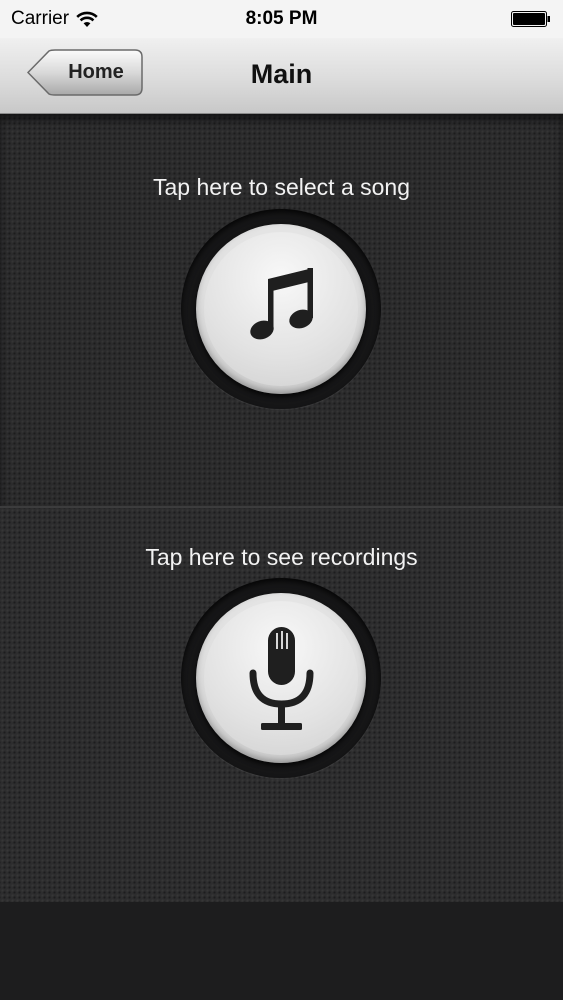 The height and width of the screenshot is (1000, 563). I want to click on navigation-bar: Home Main, so click(281, 76).